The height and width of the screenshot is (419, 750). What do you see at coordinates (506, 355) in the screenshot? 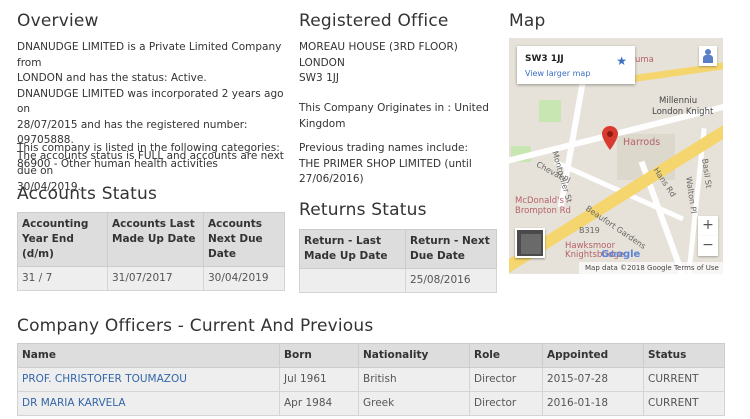
I see `column-header: Role` at bounding box center [506, 355].